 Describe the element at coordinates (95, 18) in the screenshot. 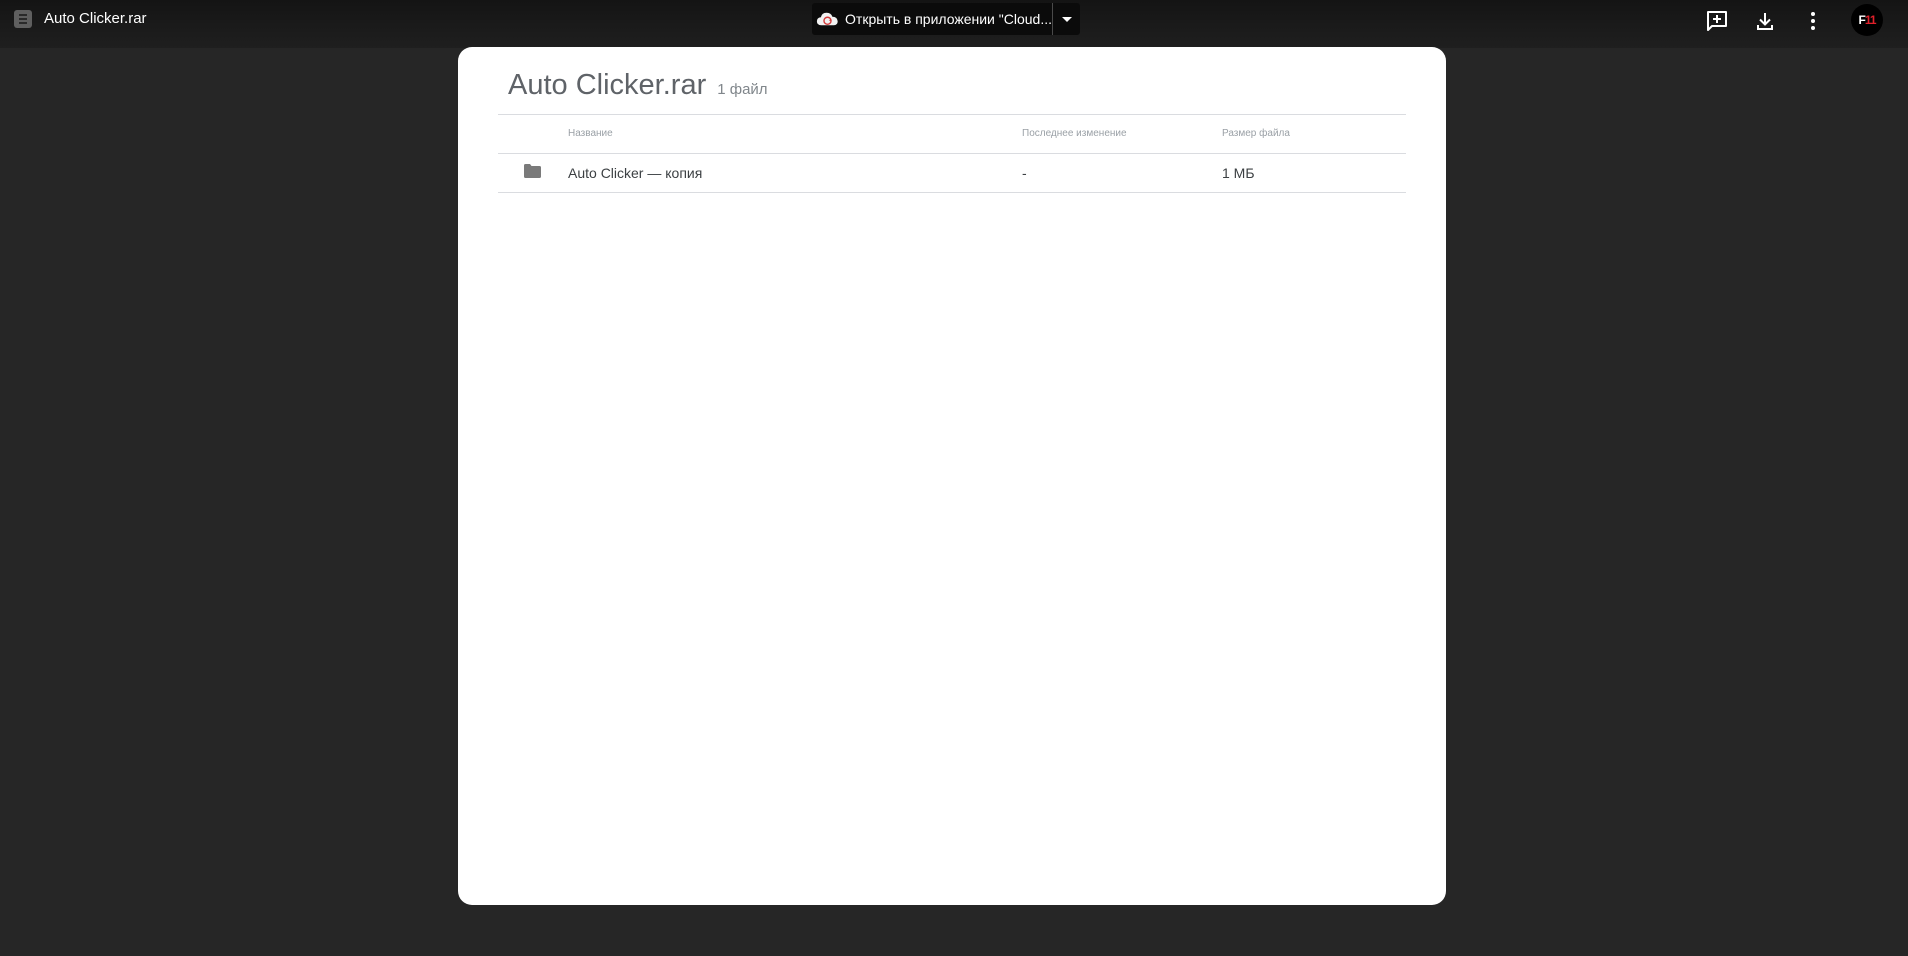

I see `window-title: Auto Clicker.rar` at that location.